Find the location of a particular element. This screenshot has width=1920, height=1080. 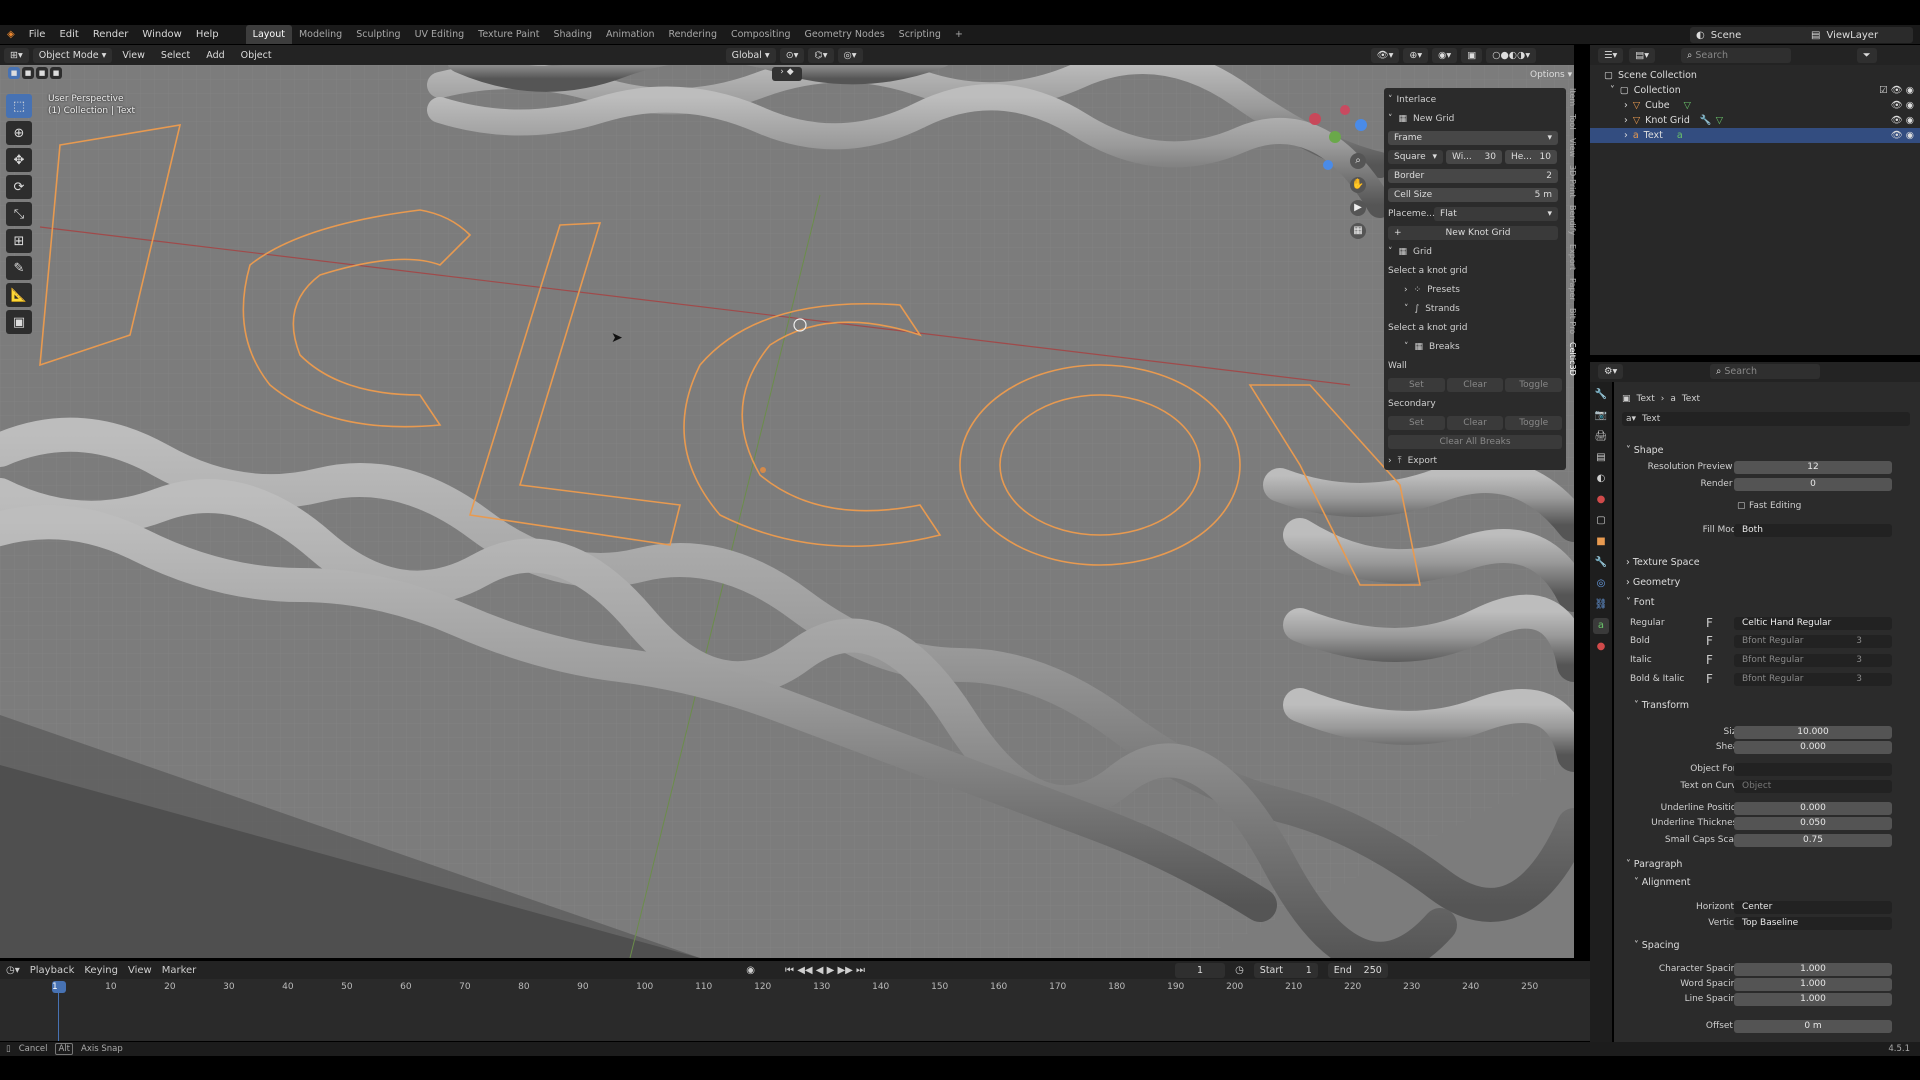

sidebar-tab-export: Export is located at coordinates (1572, 257).